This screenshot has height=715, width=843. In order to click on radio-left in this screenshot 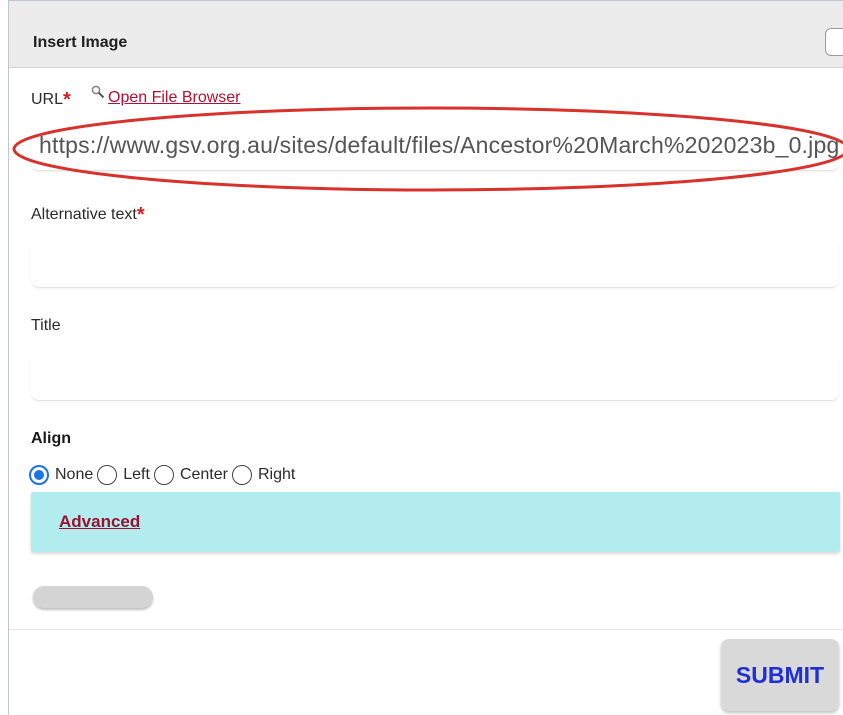, I will do `click(107, 475)`.